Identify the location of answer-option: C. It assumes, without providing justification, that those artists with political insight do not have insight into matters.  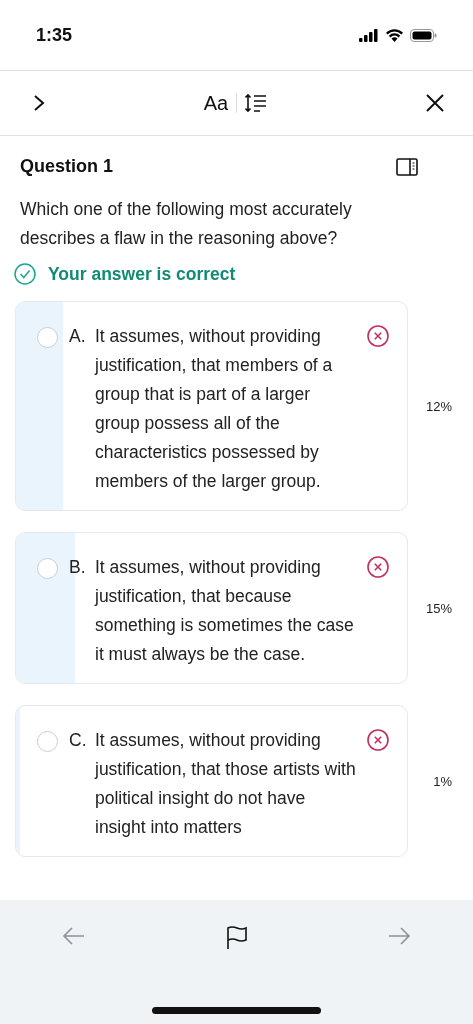
(211, 781).